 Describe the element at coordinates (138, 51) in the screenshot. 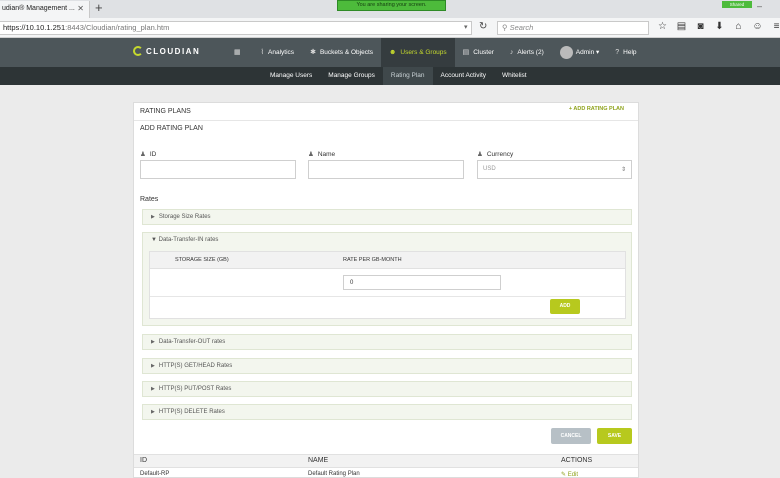

I see `logo-mark-icon` at that location.